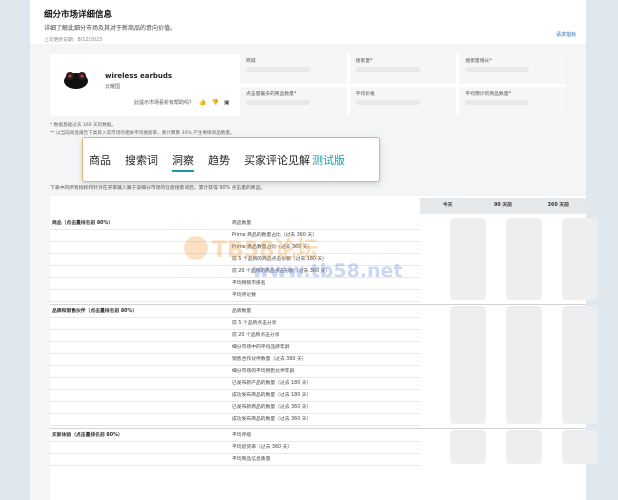  Describe the element at coordinates (215, 102) in the screenshot. I see `thumbs-down-icon: 👎` at that location.